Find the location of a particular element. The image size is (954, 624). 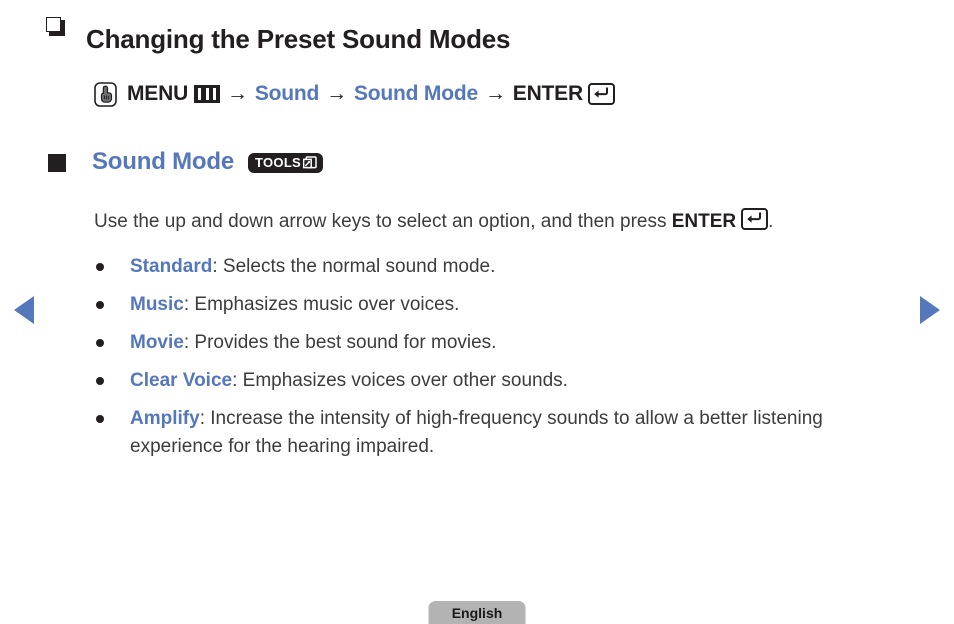

tools-badge-label: TOOLS is located at coordinates (278, 163).